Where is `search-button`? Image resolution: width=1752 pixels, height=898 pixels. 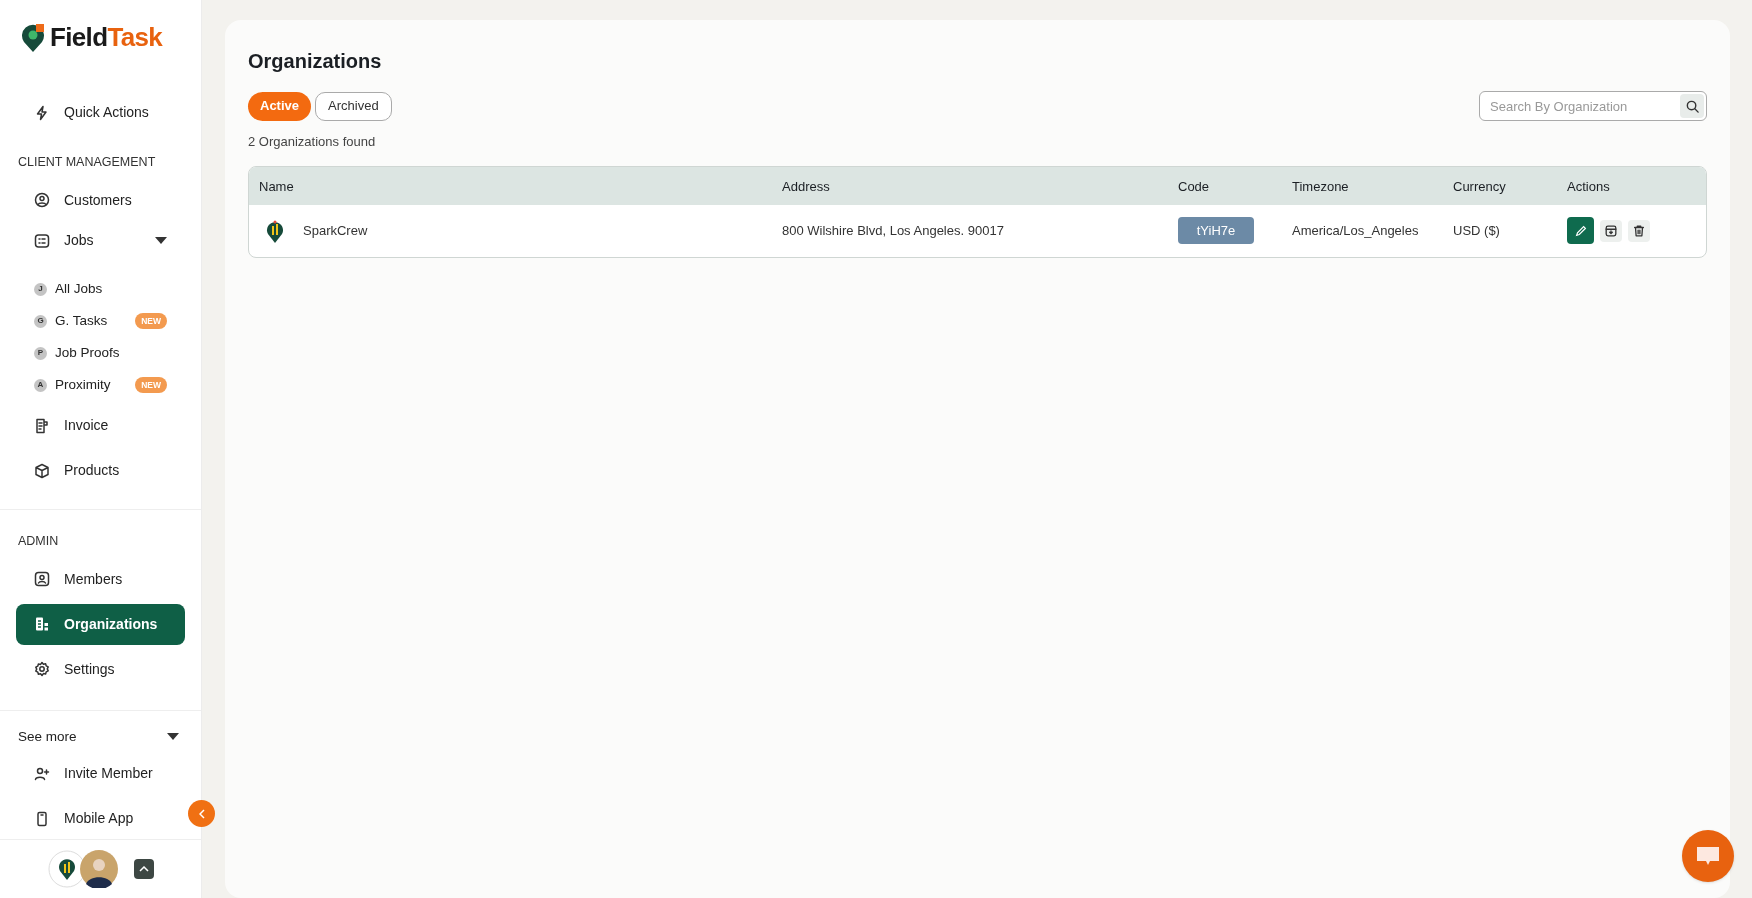
search-button is located at coordinates (1692, 106).